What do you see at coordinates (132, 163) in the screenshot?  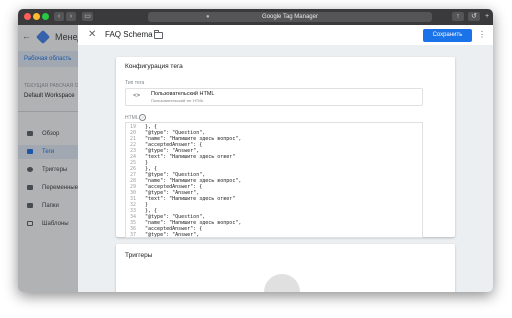 I see `line-number: 25` at bounding box center [132, 163].